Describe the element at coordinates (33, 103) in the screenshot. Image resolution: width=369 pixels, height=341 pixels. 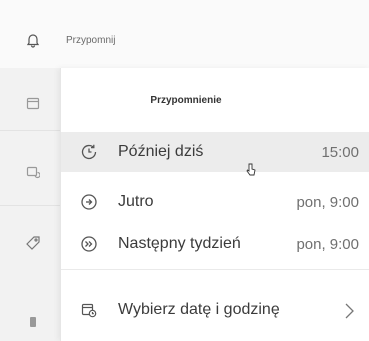
I see `calendar-icon` at that location.